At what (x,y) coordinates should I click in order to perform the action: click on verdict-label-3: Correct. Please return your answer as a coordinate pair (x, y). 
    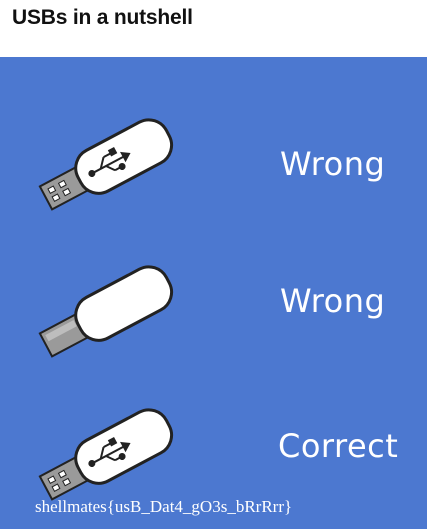
    Looking at the image, I should click on (338, 446).